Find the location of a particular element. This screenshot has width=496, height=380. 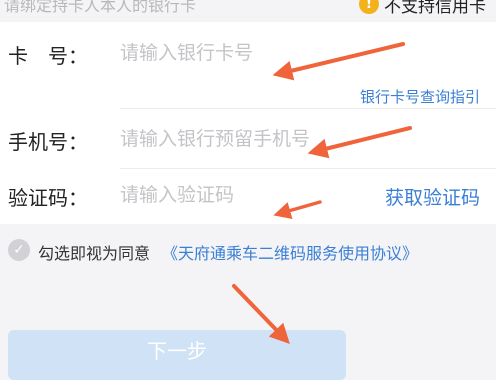

no-credit-card-notice: 不支持信用卡 is located at coordinates (435, 8).